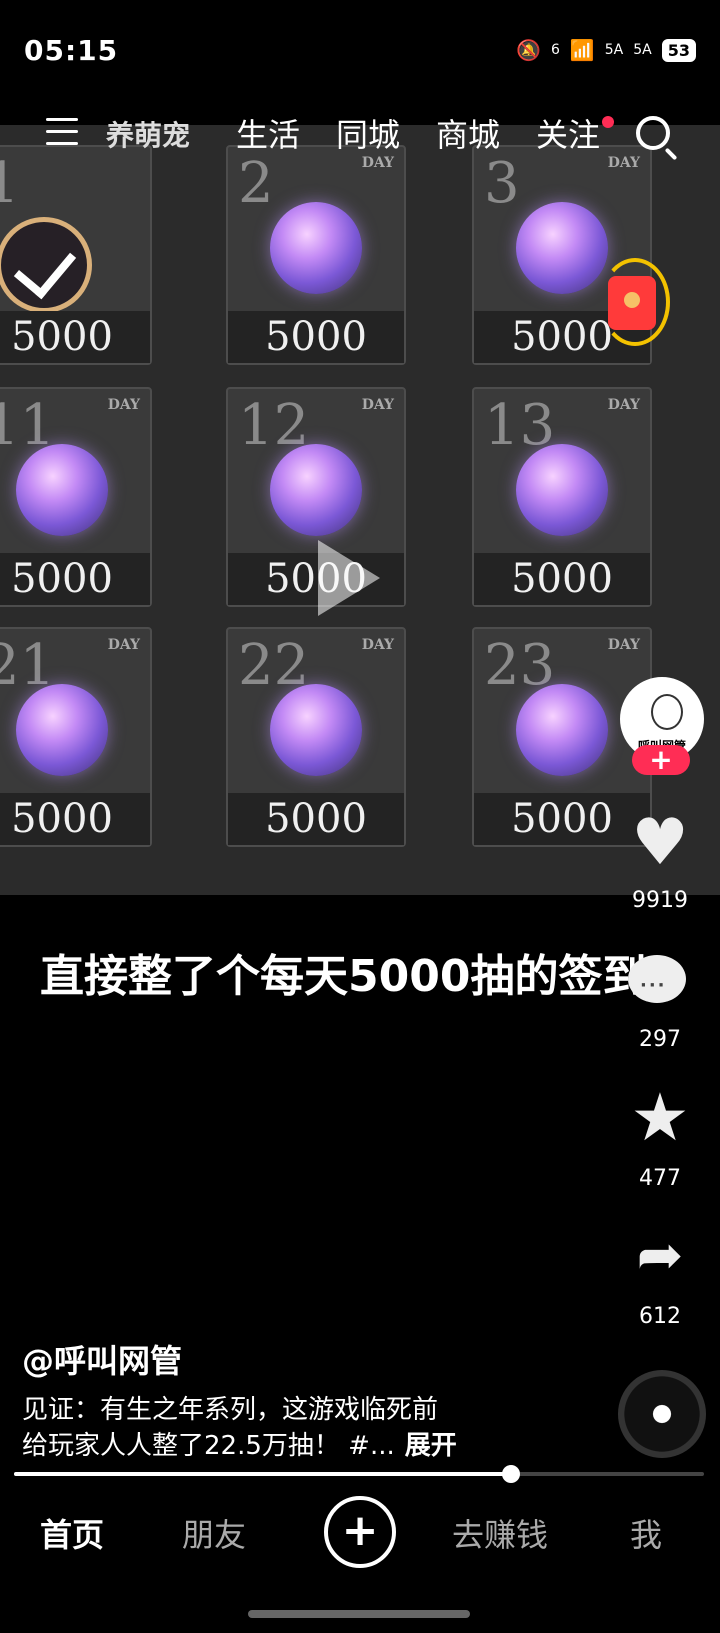 The width and height of the screenshot is (720, 1633). Describe the element at coordinates (660, 1178) in the screenshot. I see `favorite-count: 477` at that location.